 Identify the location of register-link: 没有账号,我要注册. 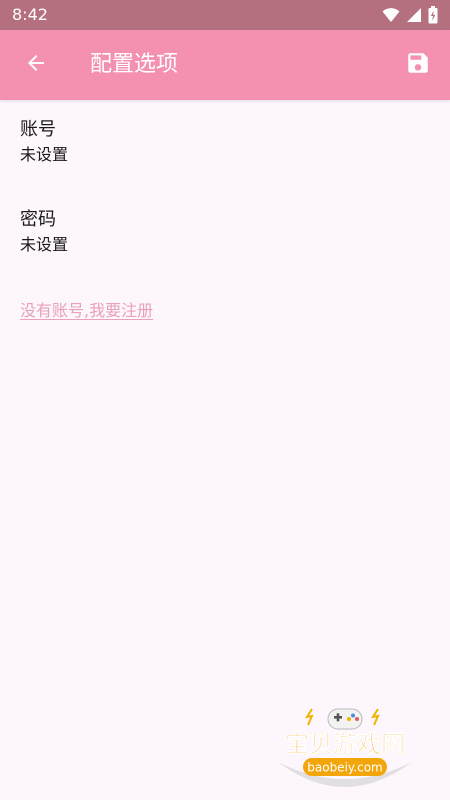
(86, 311).